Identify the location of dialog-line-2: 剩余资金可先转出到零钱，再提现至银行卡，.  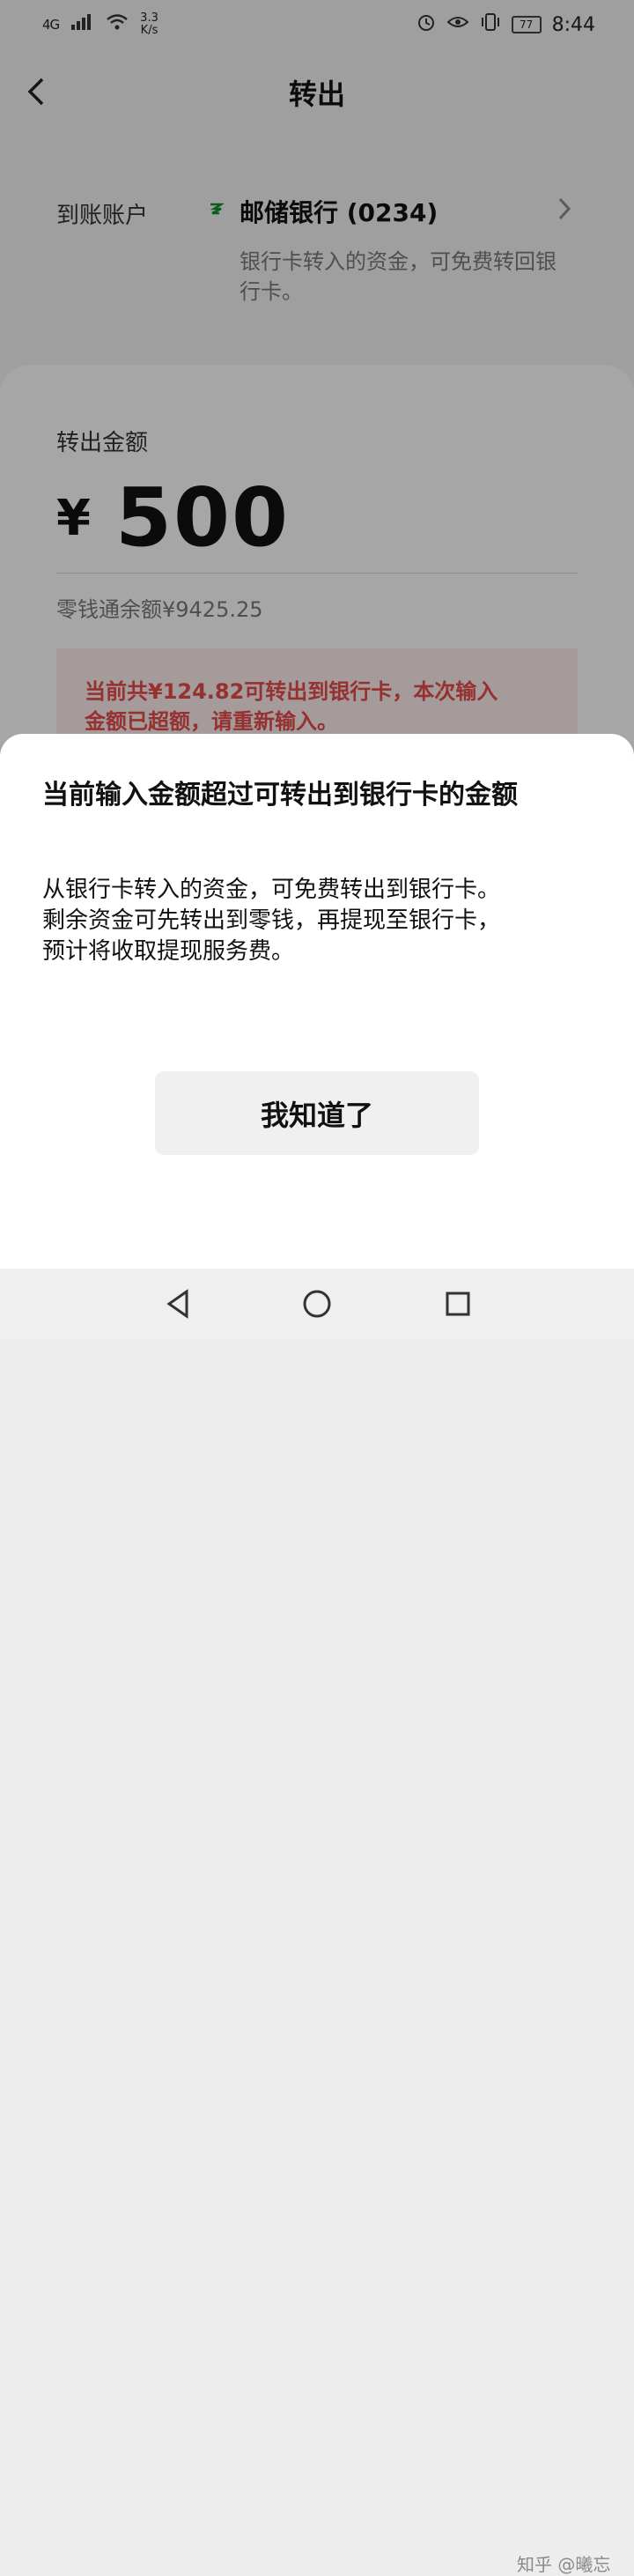
(271, 921).